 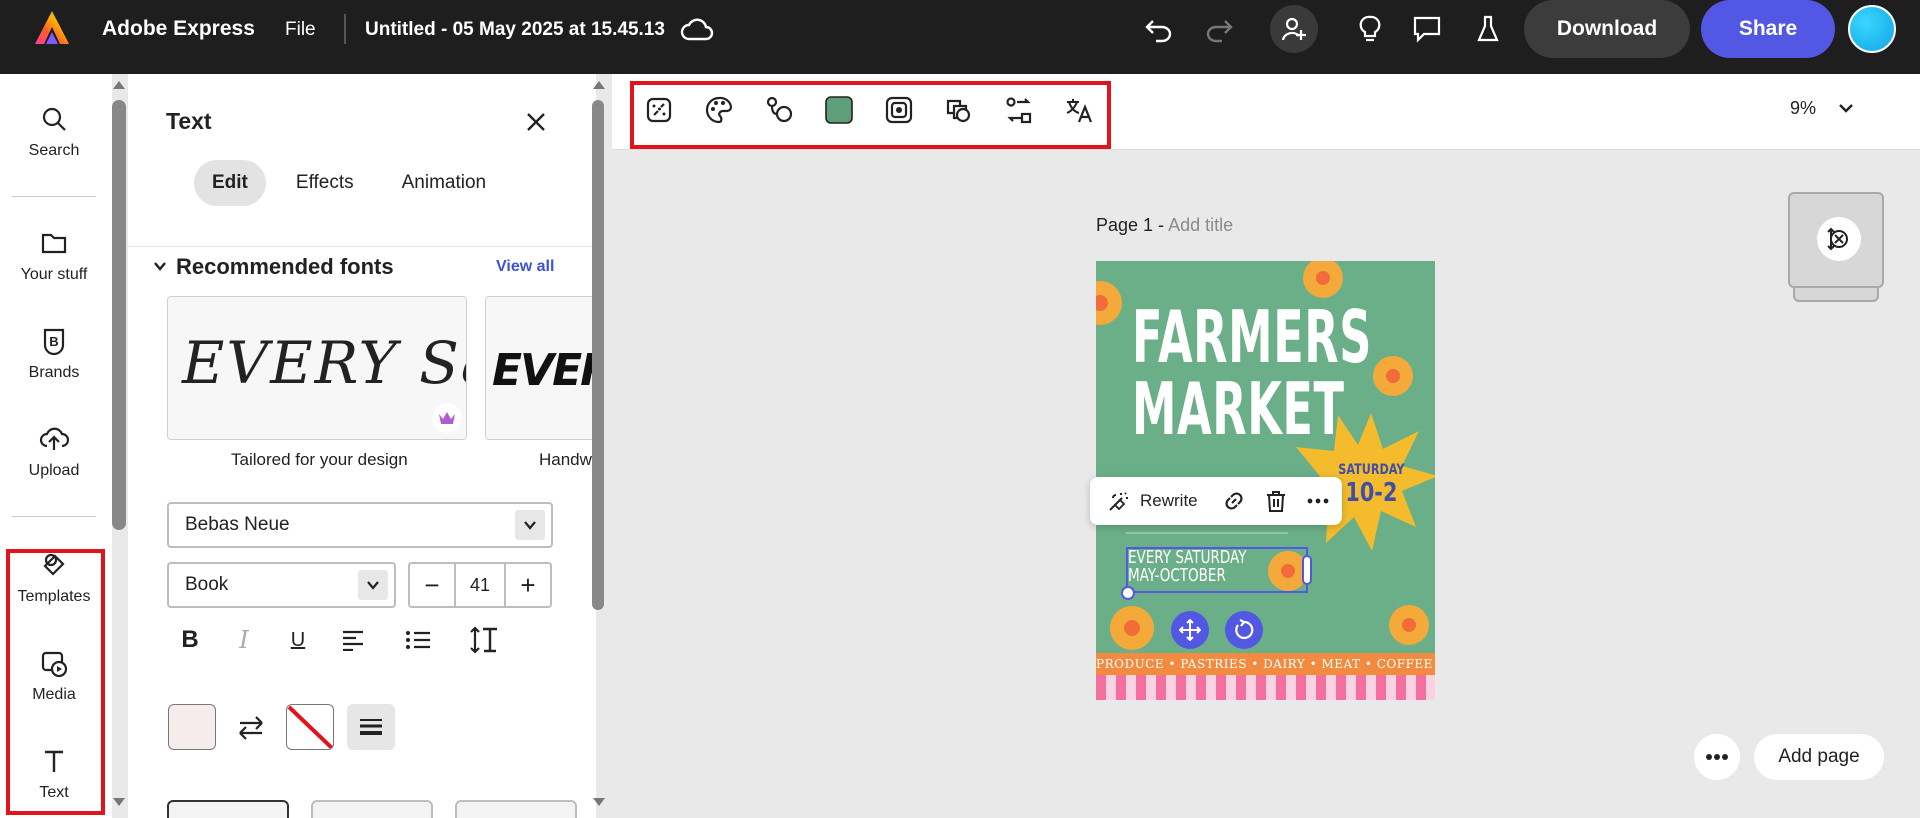 I want to click on panel-tabs: Edit Effects Animation, so click(x=349, y=183).